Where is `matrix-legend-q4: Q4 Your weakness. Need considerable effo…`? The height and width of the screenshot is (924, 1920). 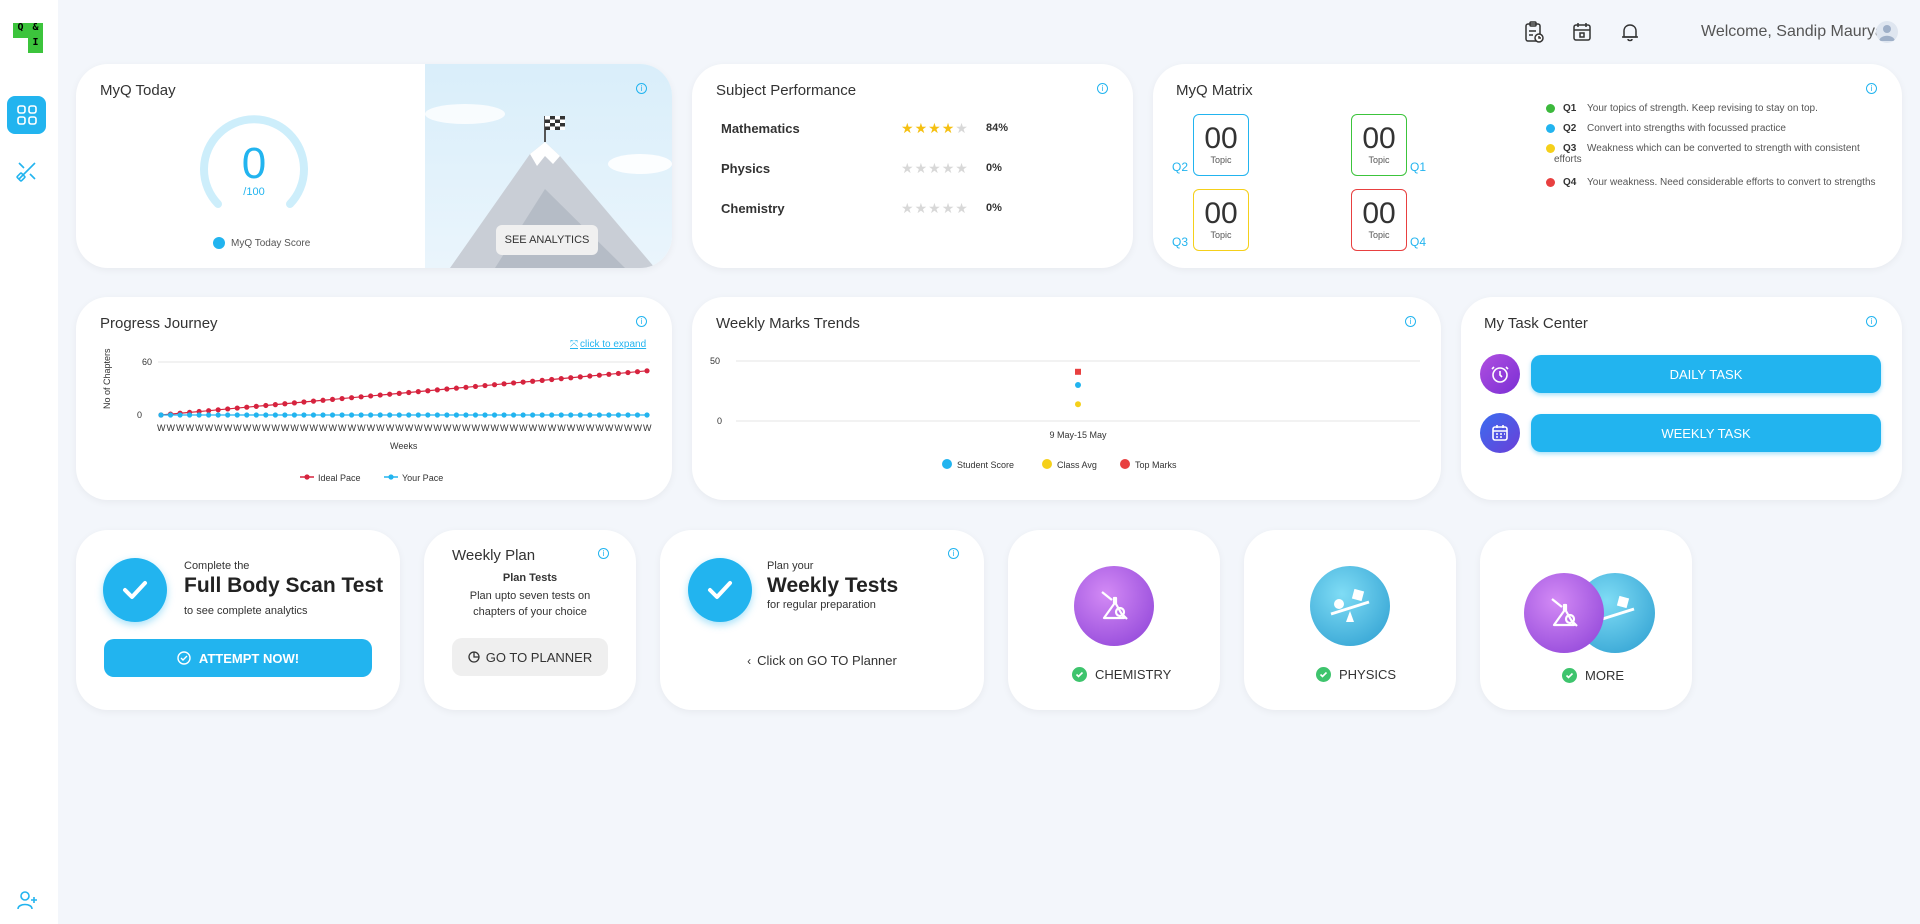 matrix-legend-q4: Q4 Your weakness. Need considerable effo… is located at coordinates (1726, 182).